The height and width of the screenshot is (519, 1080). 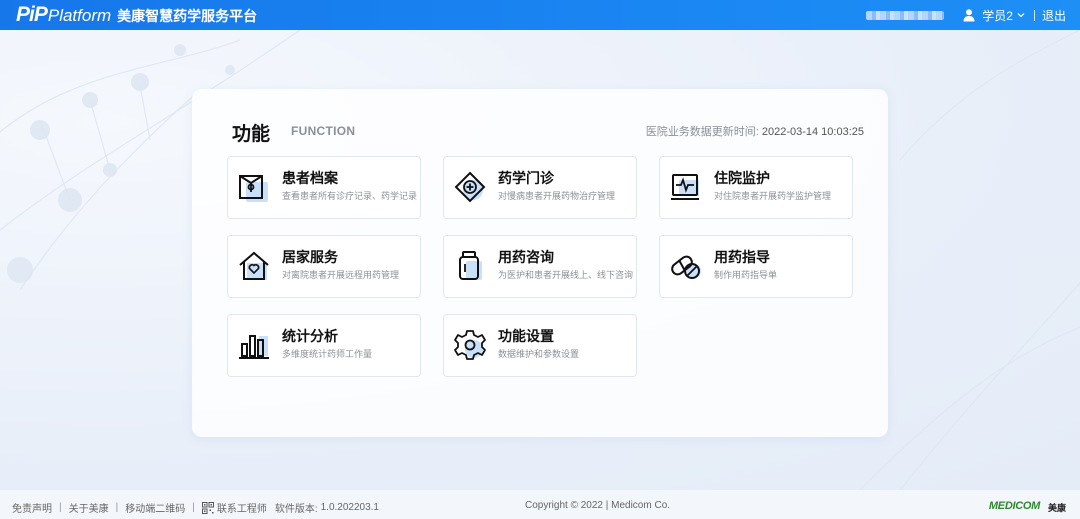 I want to click on update-time-value: 2022-03-14 10:03:25, so click(x=812, y=132).